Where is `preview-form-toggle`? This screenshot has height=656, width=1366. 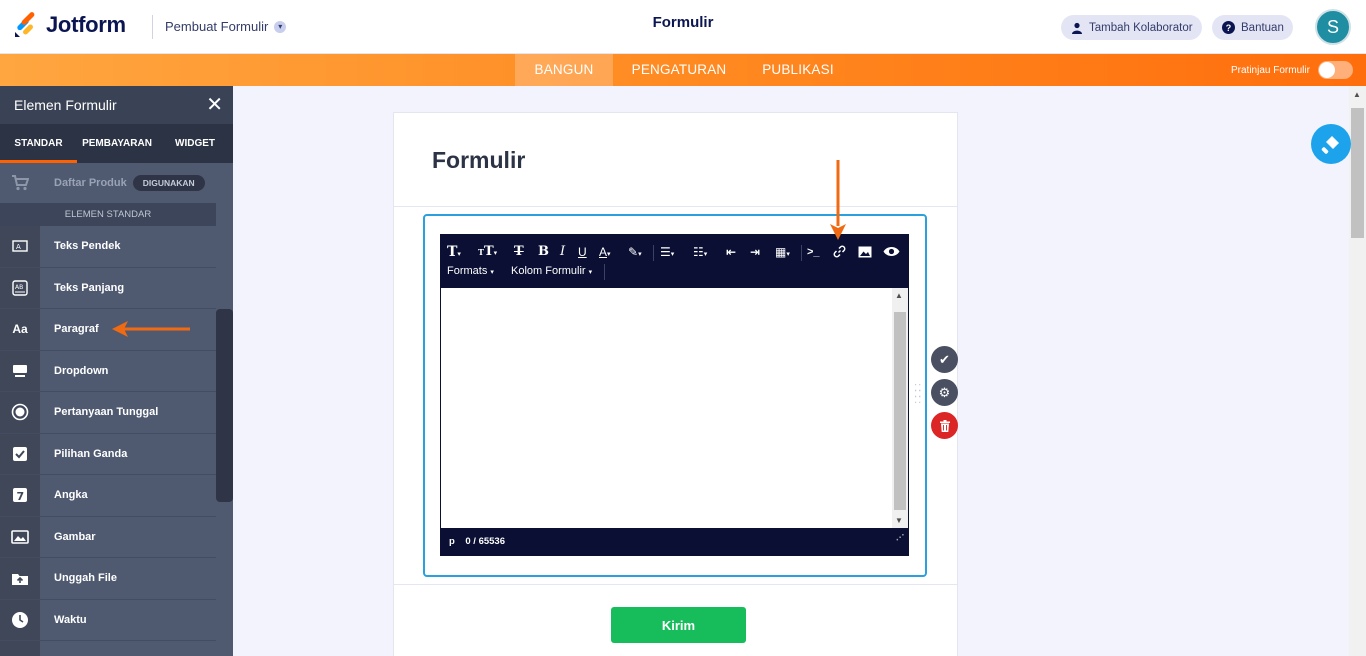 preview-form-toggle is located at coordinates (1335, 70).